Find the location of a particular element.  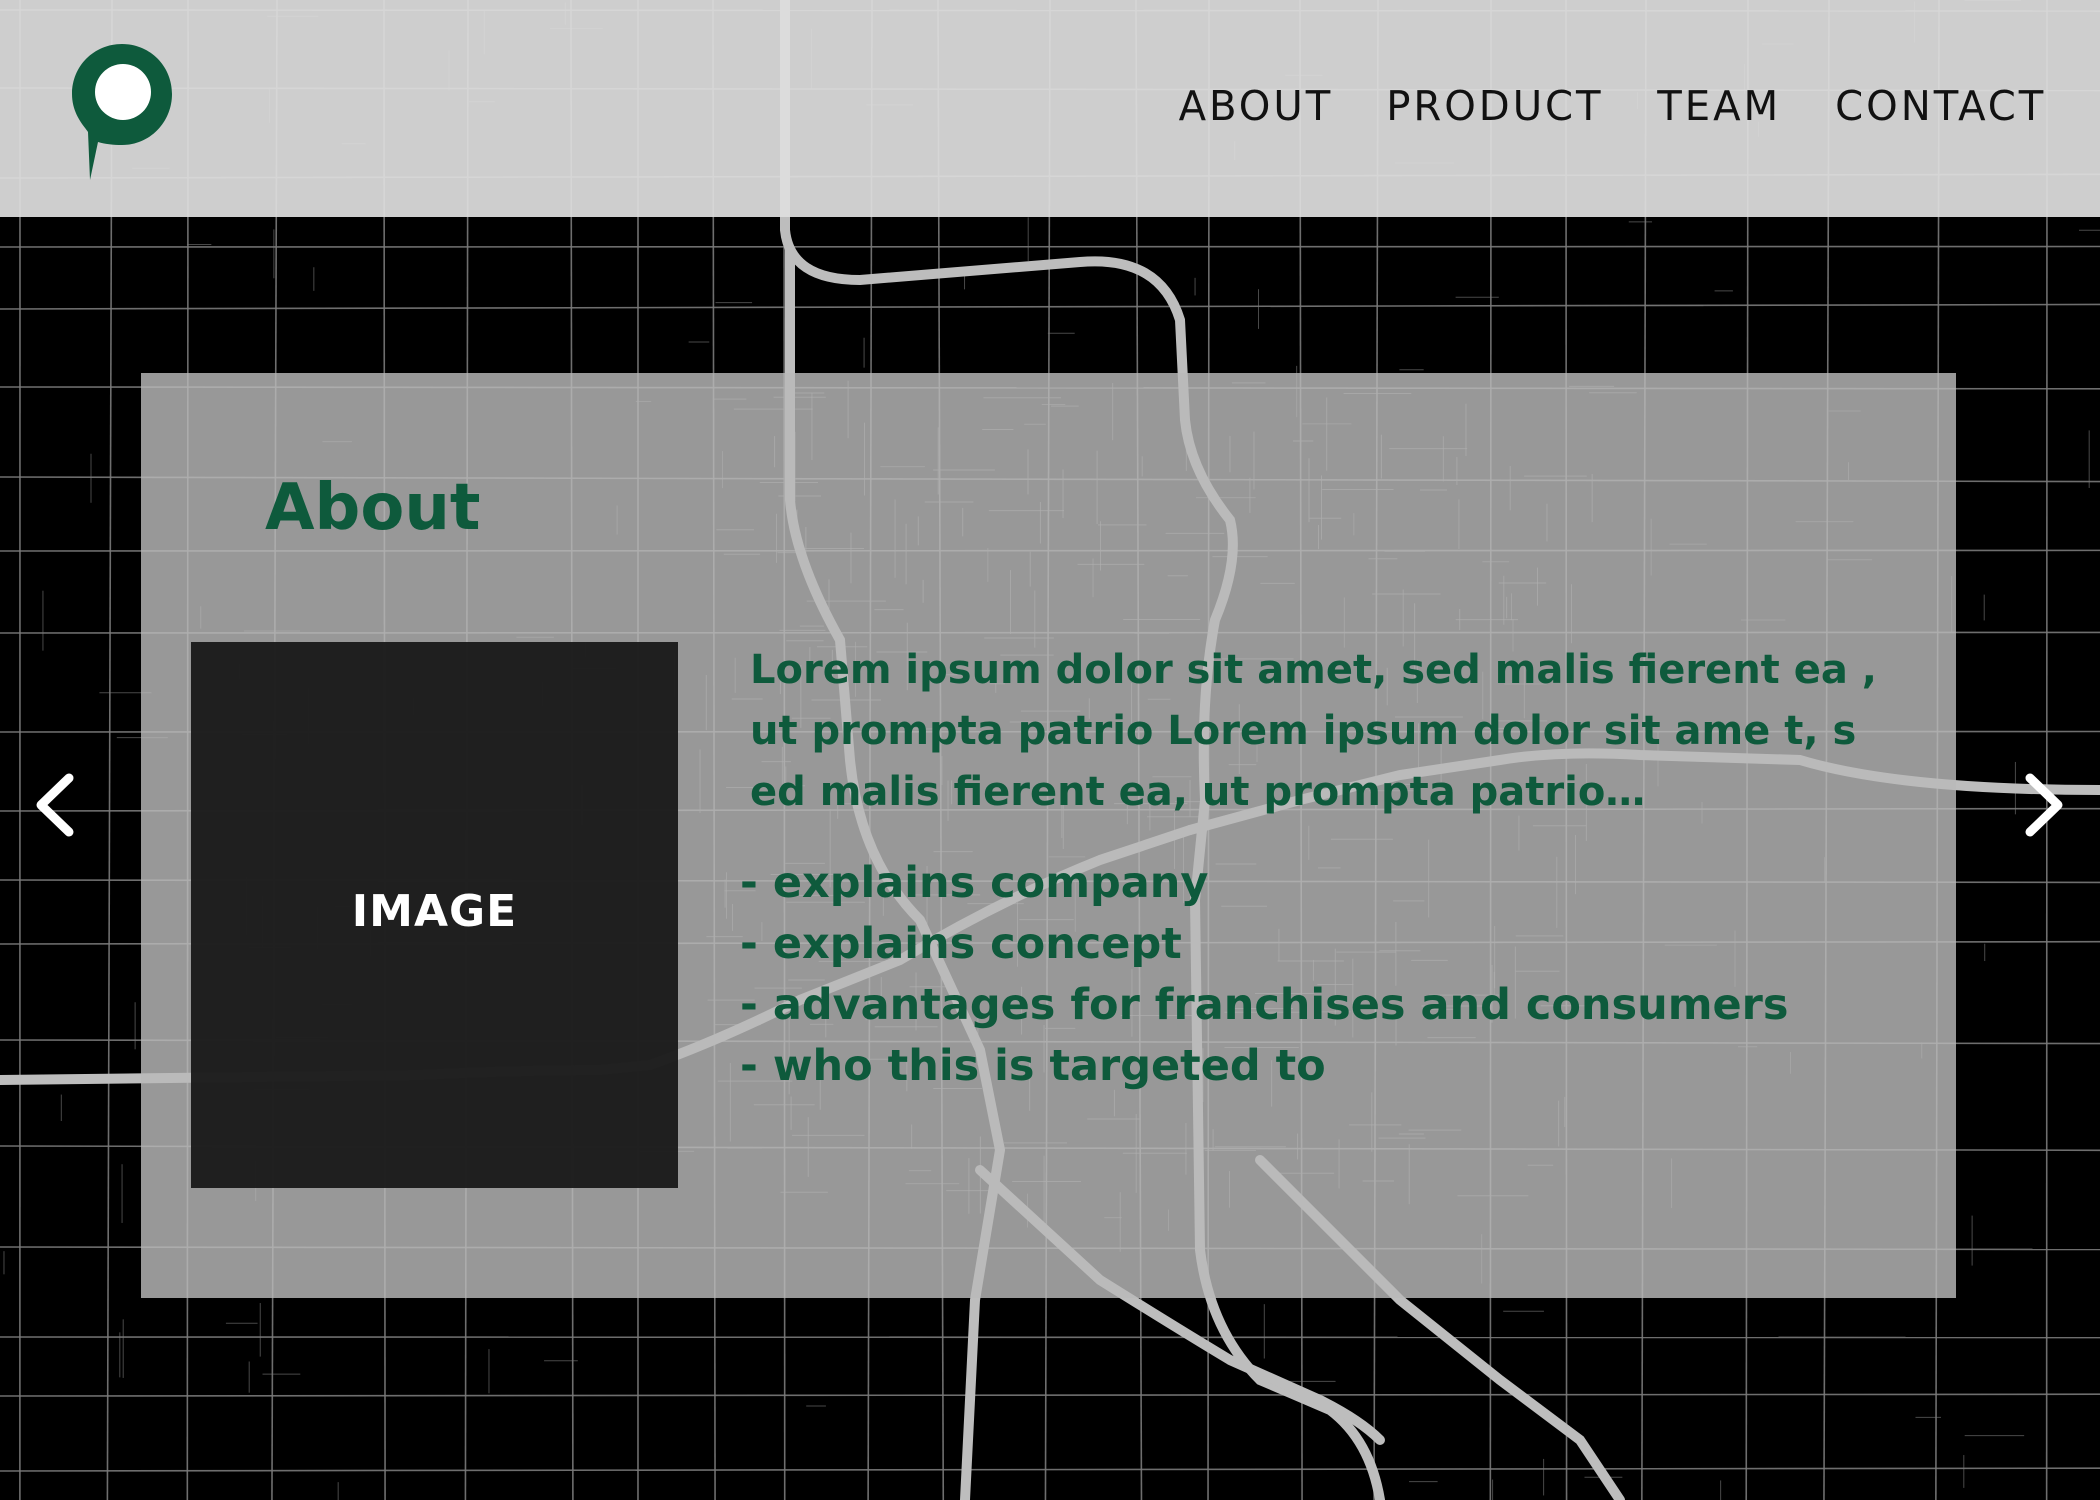

chevron-right-icon is located at coordinates (2044, 805).